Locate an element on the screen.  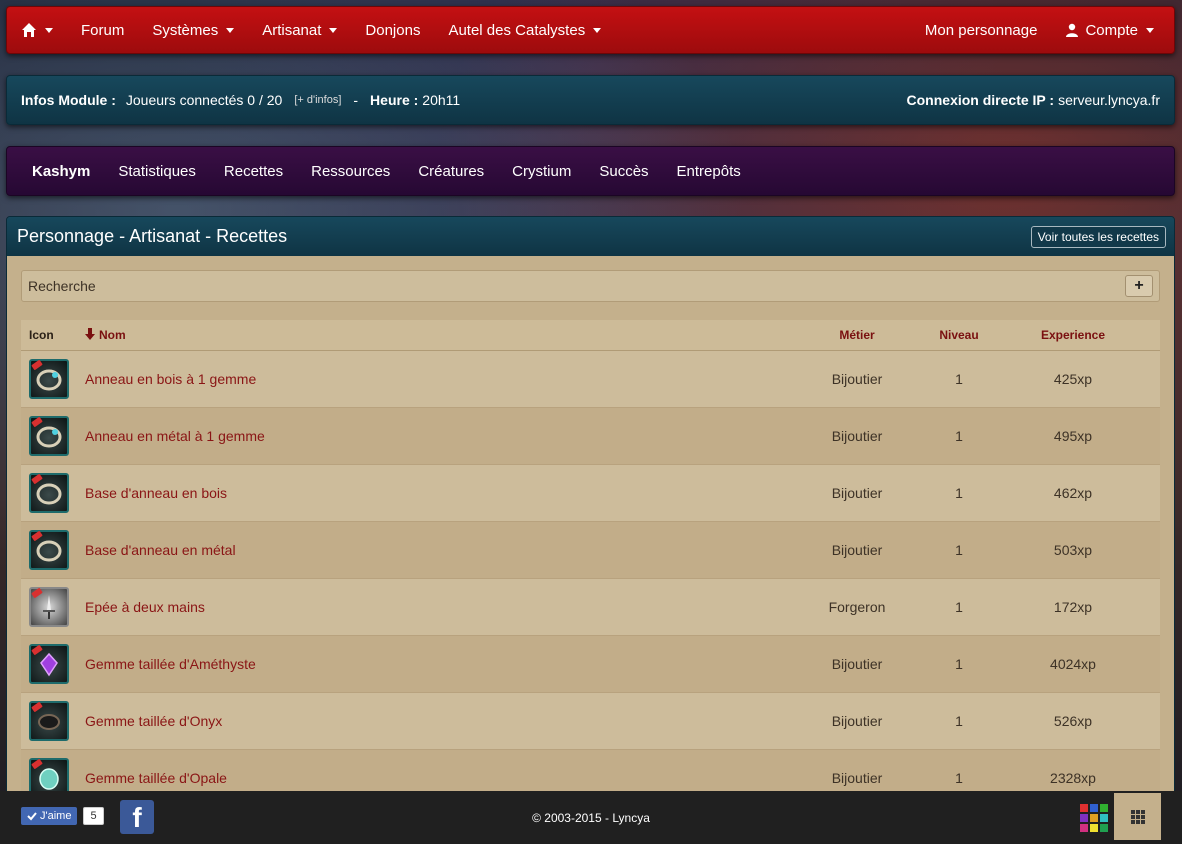
recipe-name-link: Anneau en bois à 1 gemme is located at coordinates (430, 379).